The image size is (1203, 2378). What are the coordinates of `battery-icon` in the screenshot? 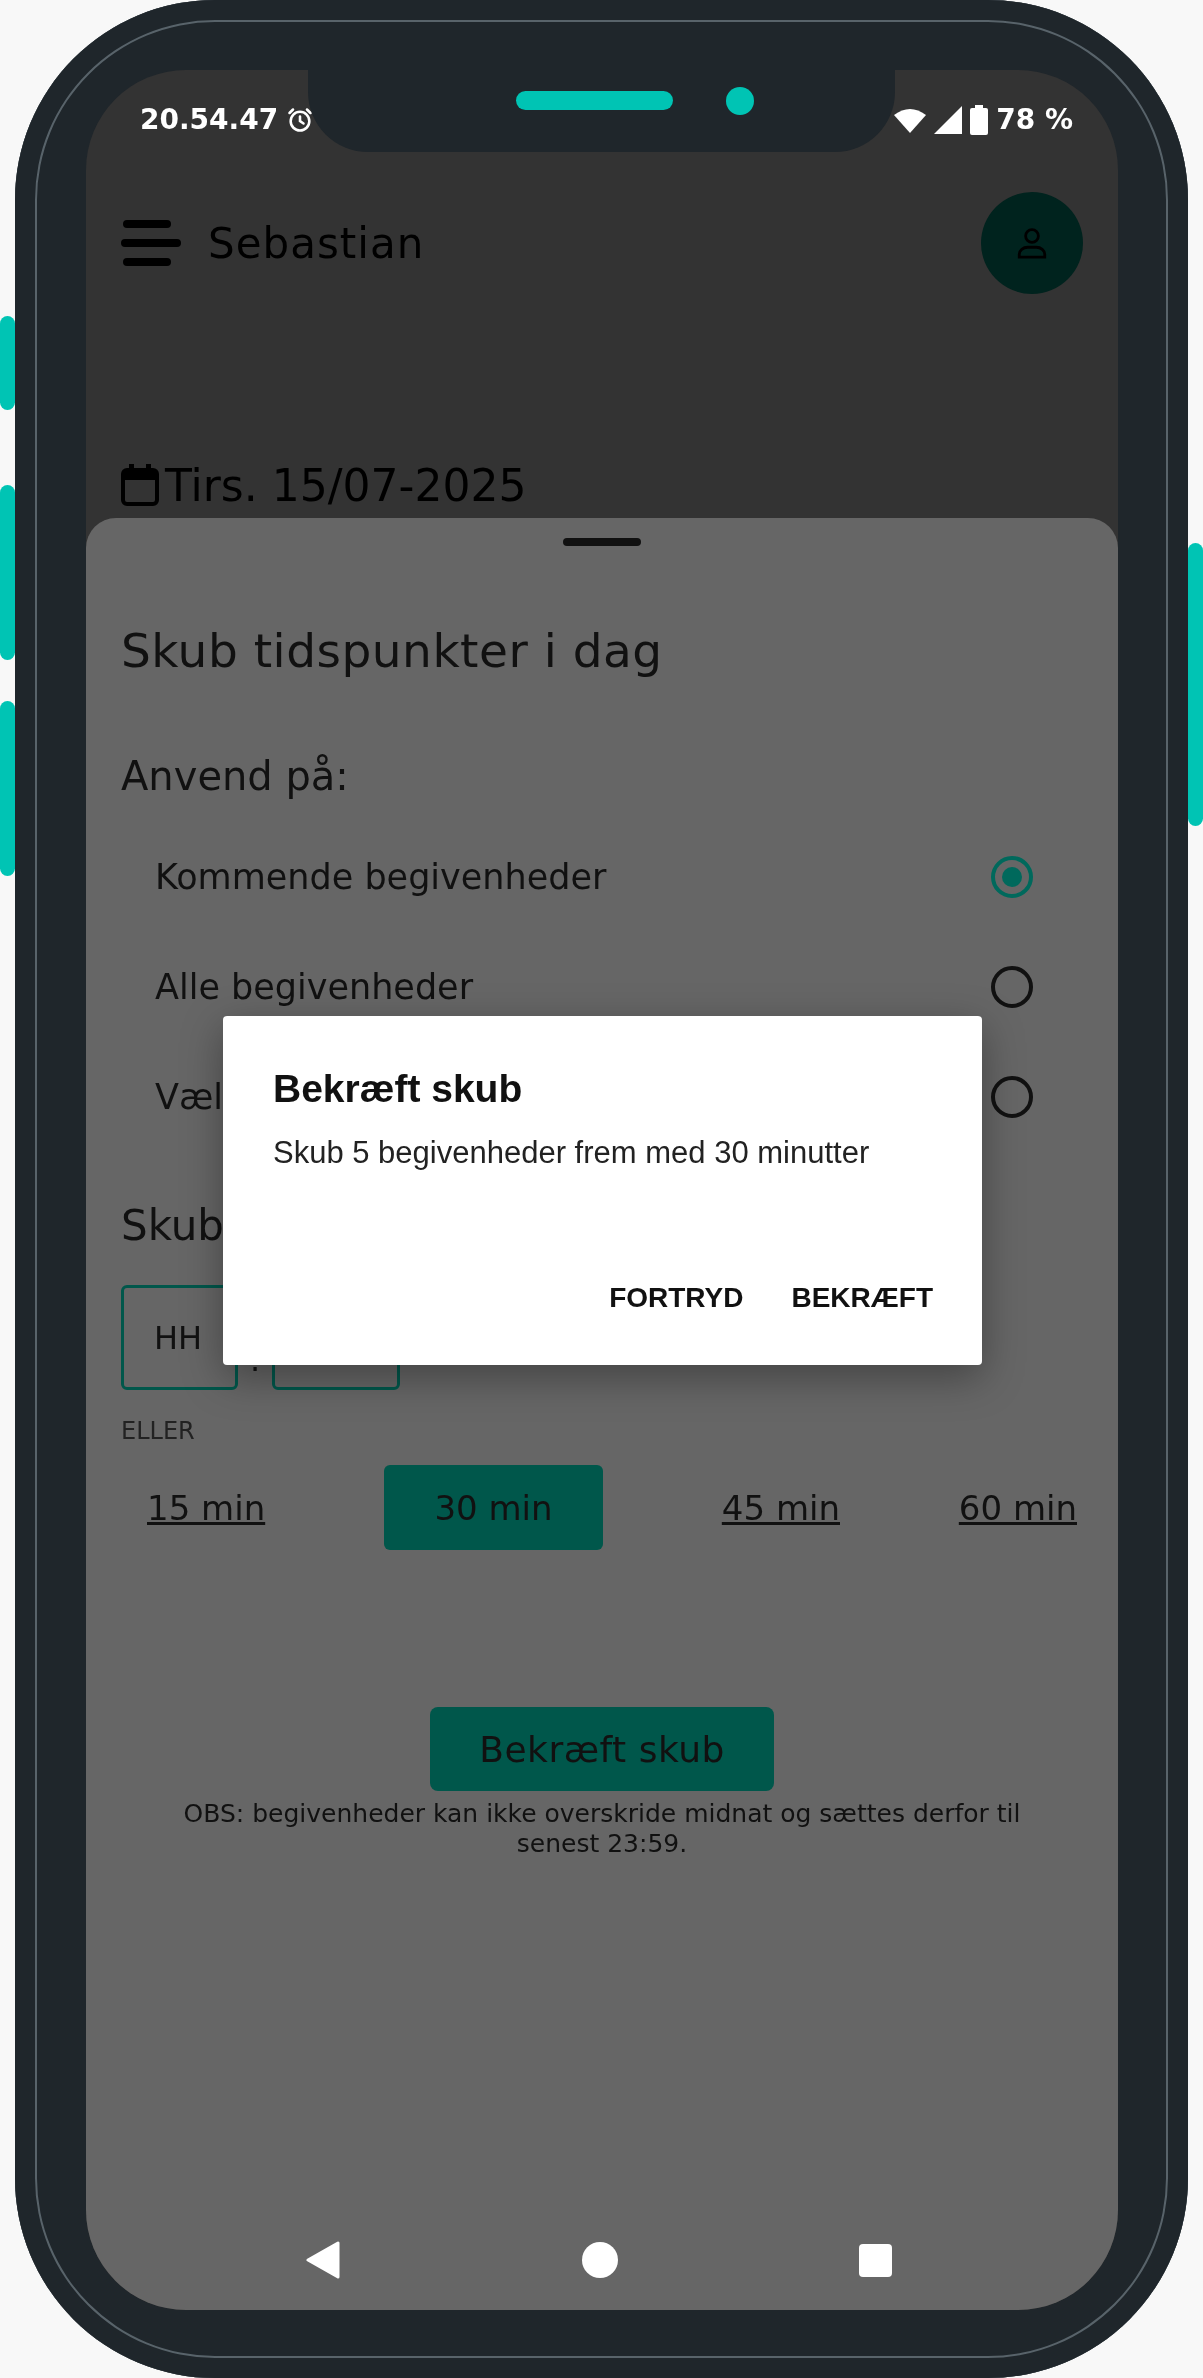 It's located at (979, 119).